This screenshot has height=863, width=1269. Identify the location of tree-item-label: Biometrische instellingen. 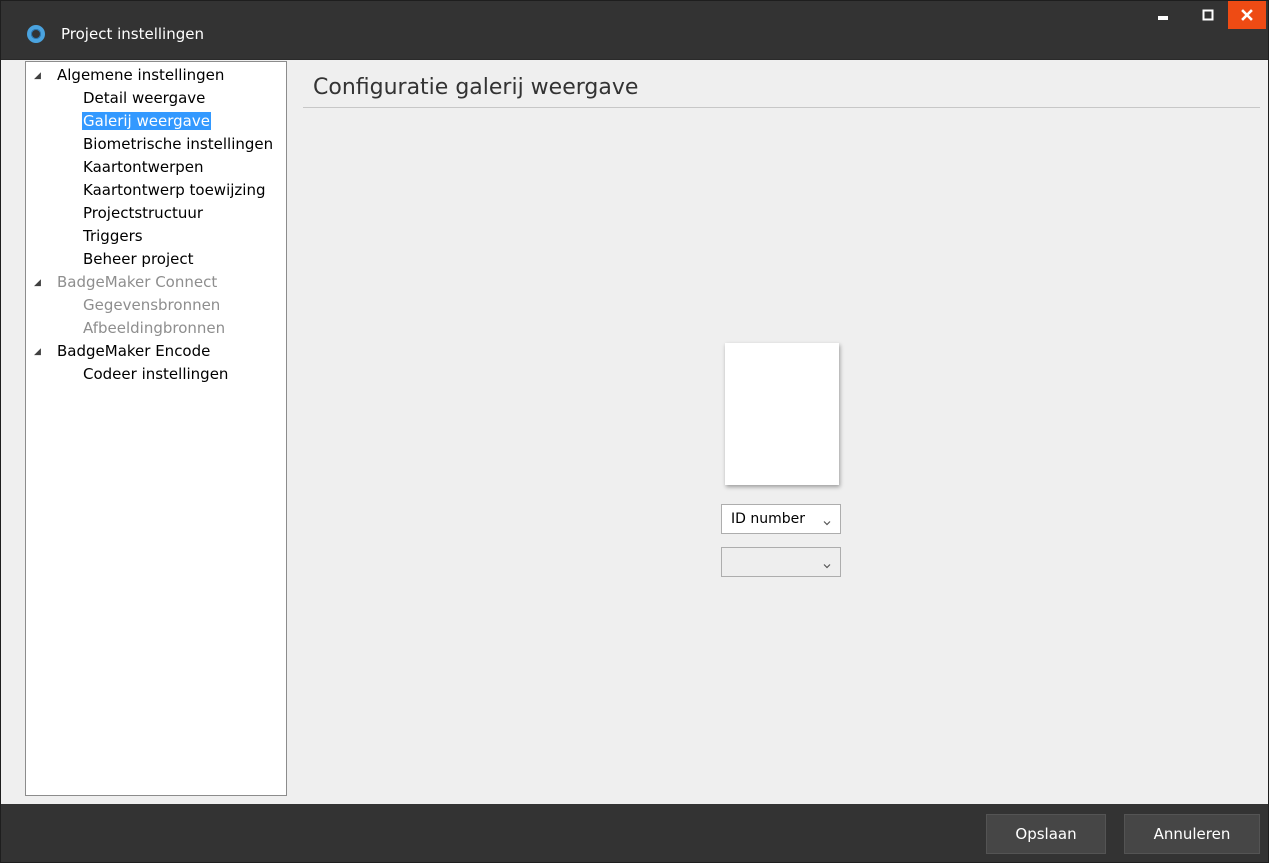
(178, 144).